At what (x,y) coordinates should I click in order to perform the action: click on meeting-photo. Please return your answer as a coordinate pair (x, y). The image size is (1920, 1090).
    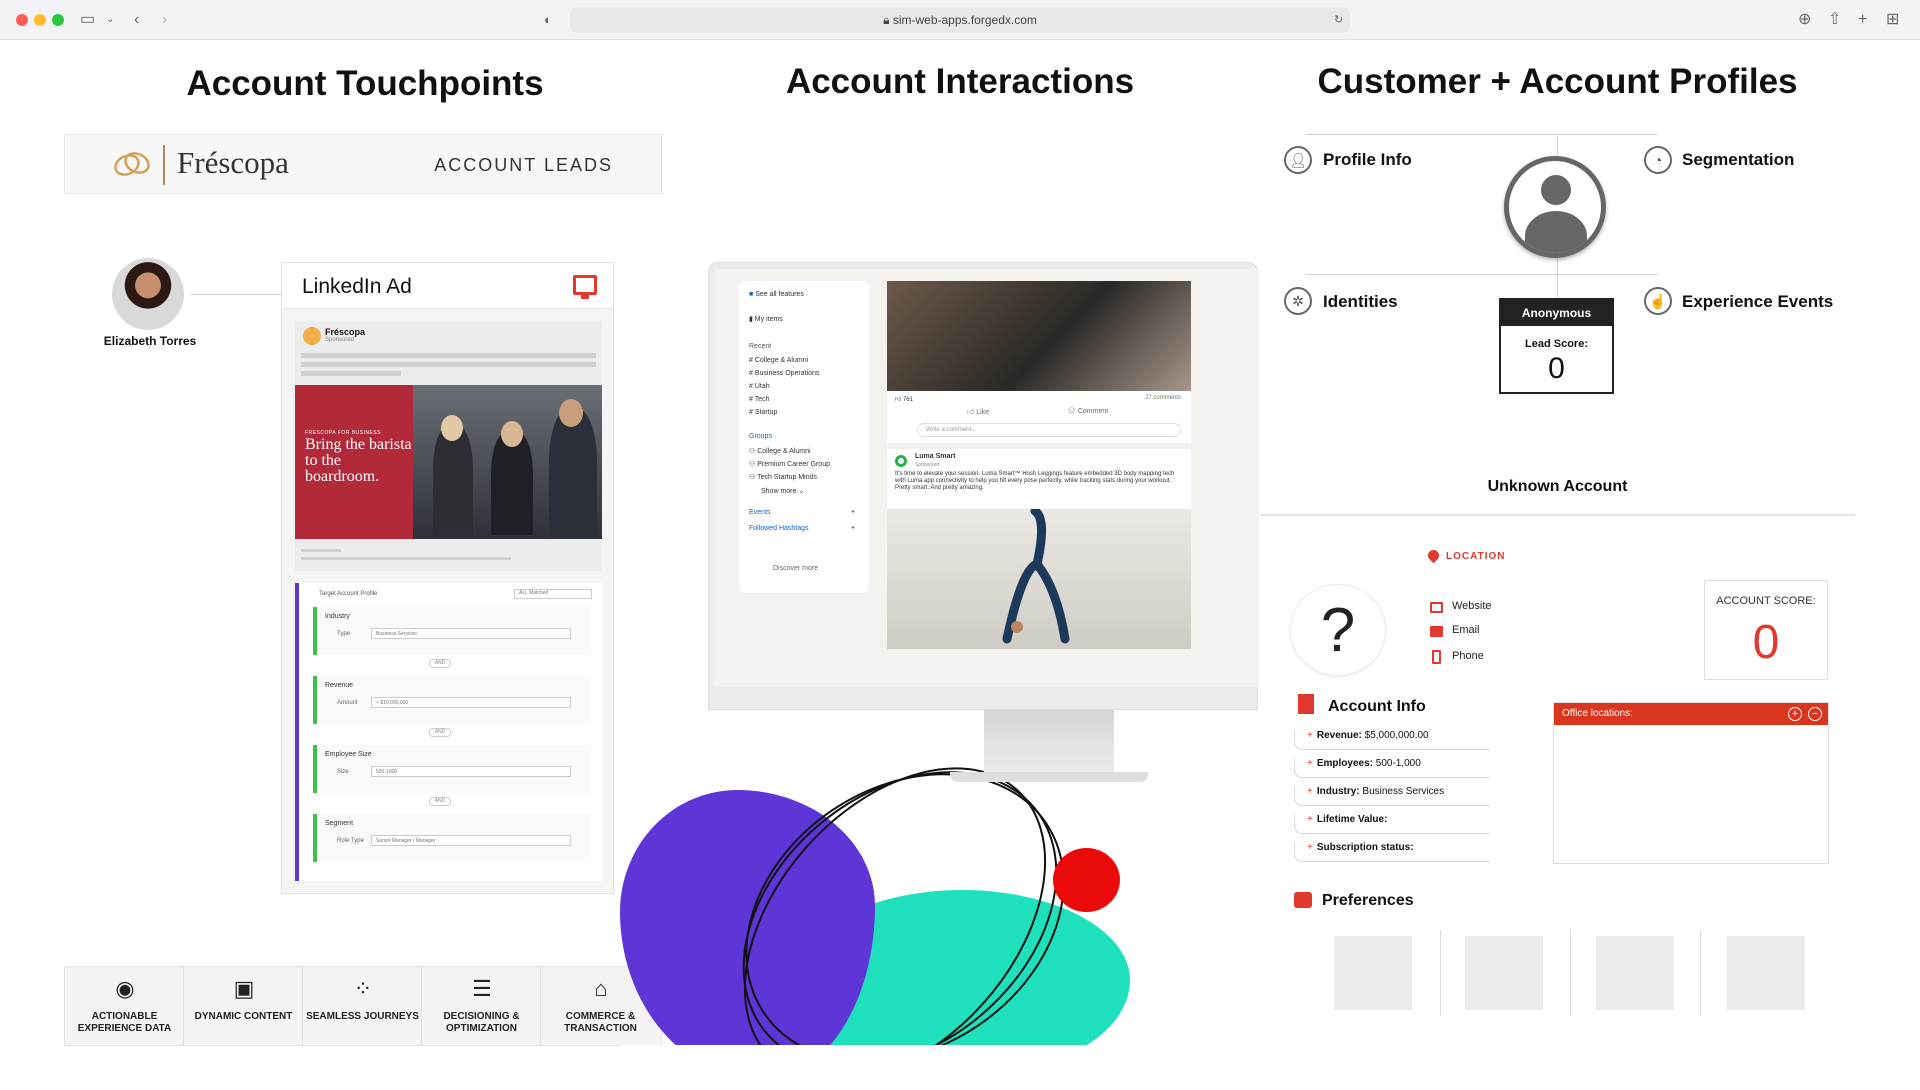
    Looking at the image, I should click on (1039, 336).